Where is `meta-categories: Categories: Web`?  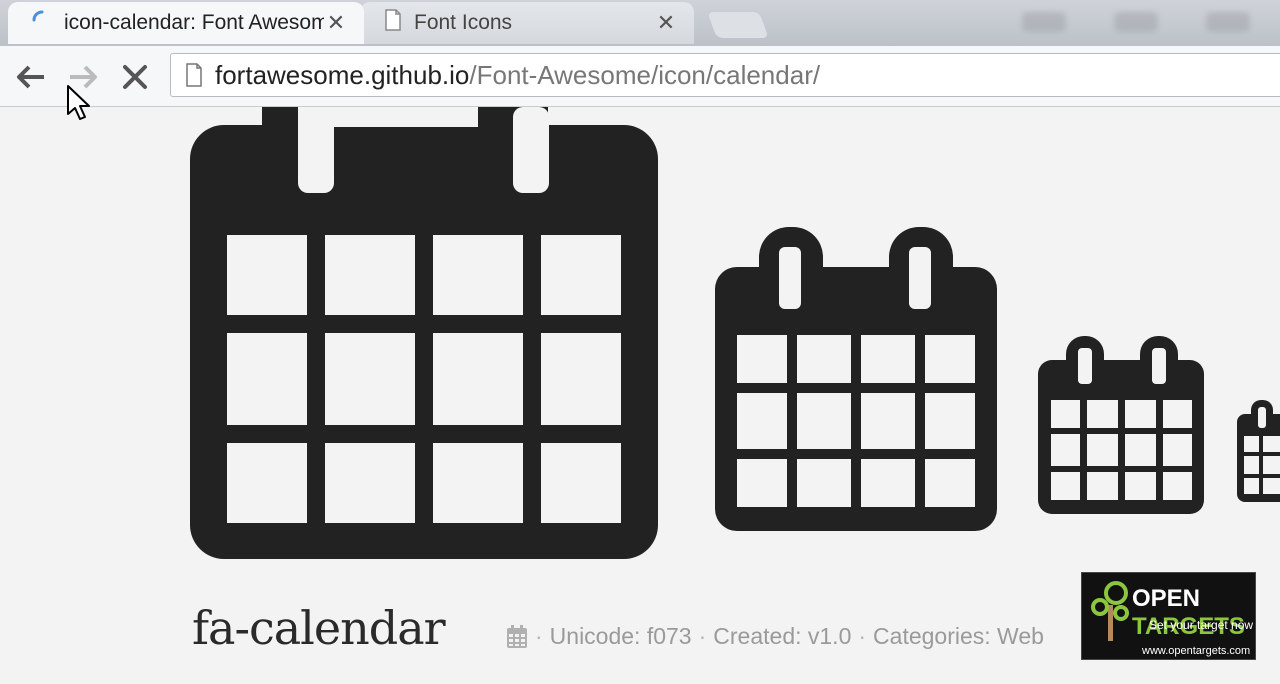
meta-categories: Categories: Web is located at coordinates (958, 636).